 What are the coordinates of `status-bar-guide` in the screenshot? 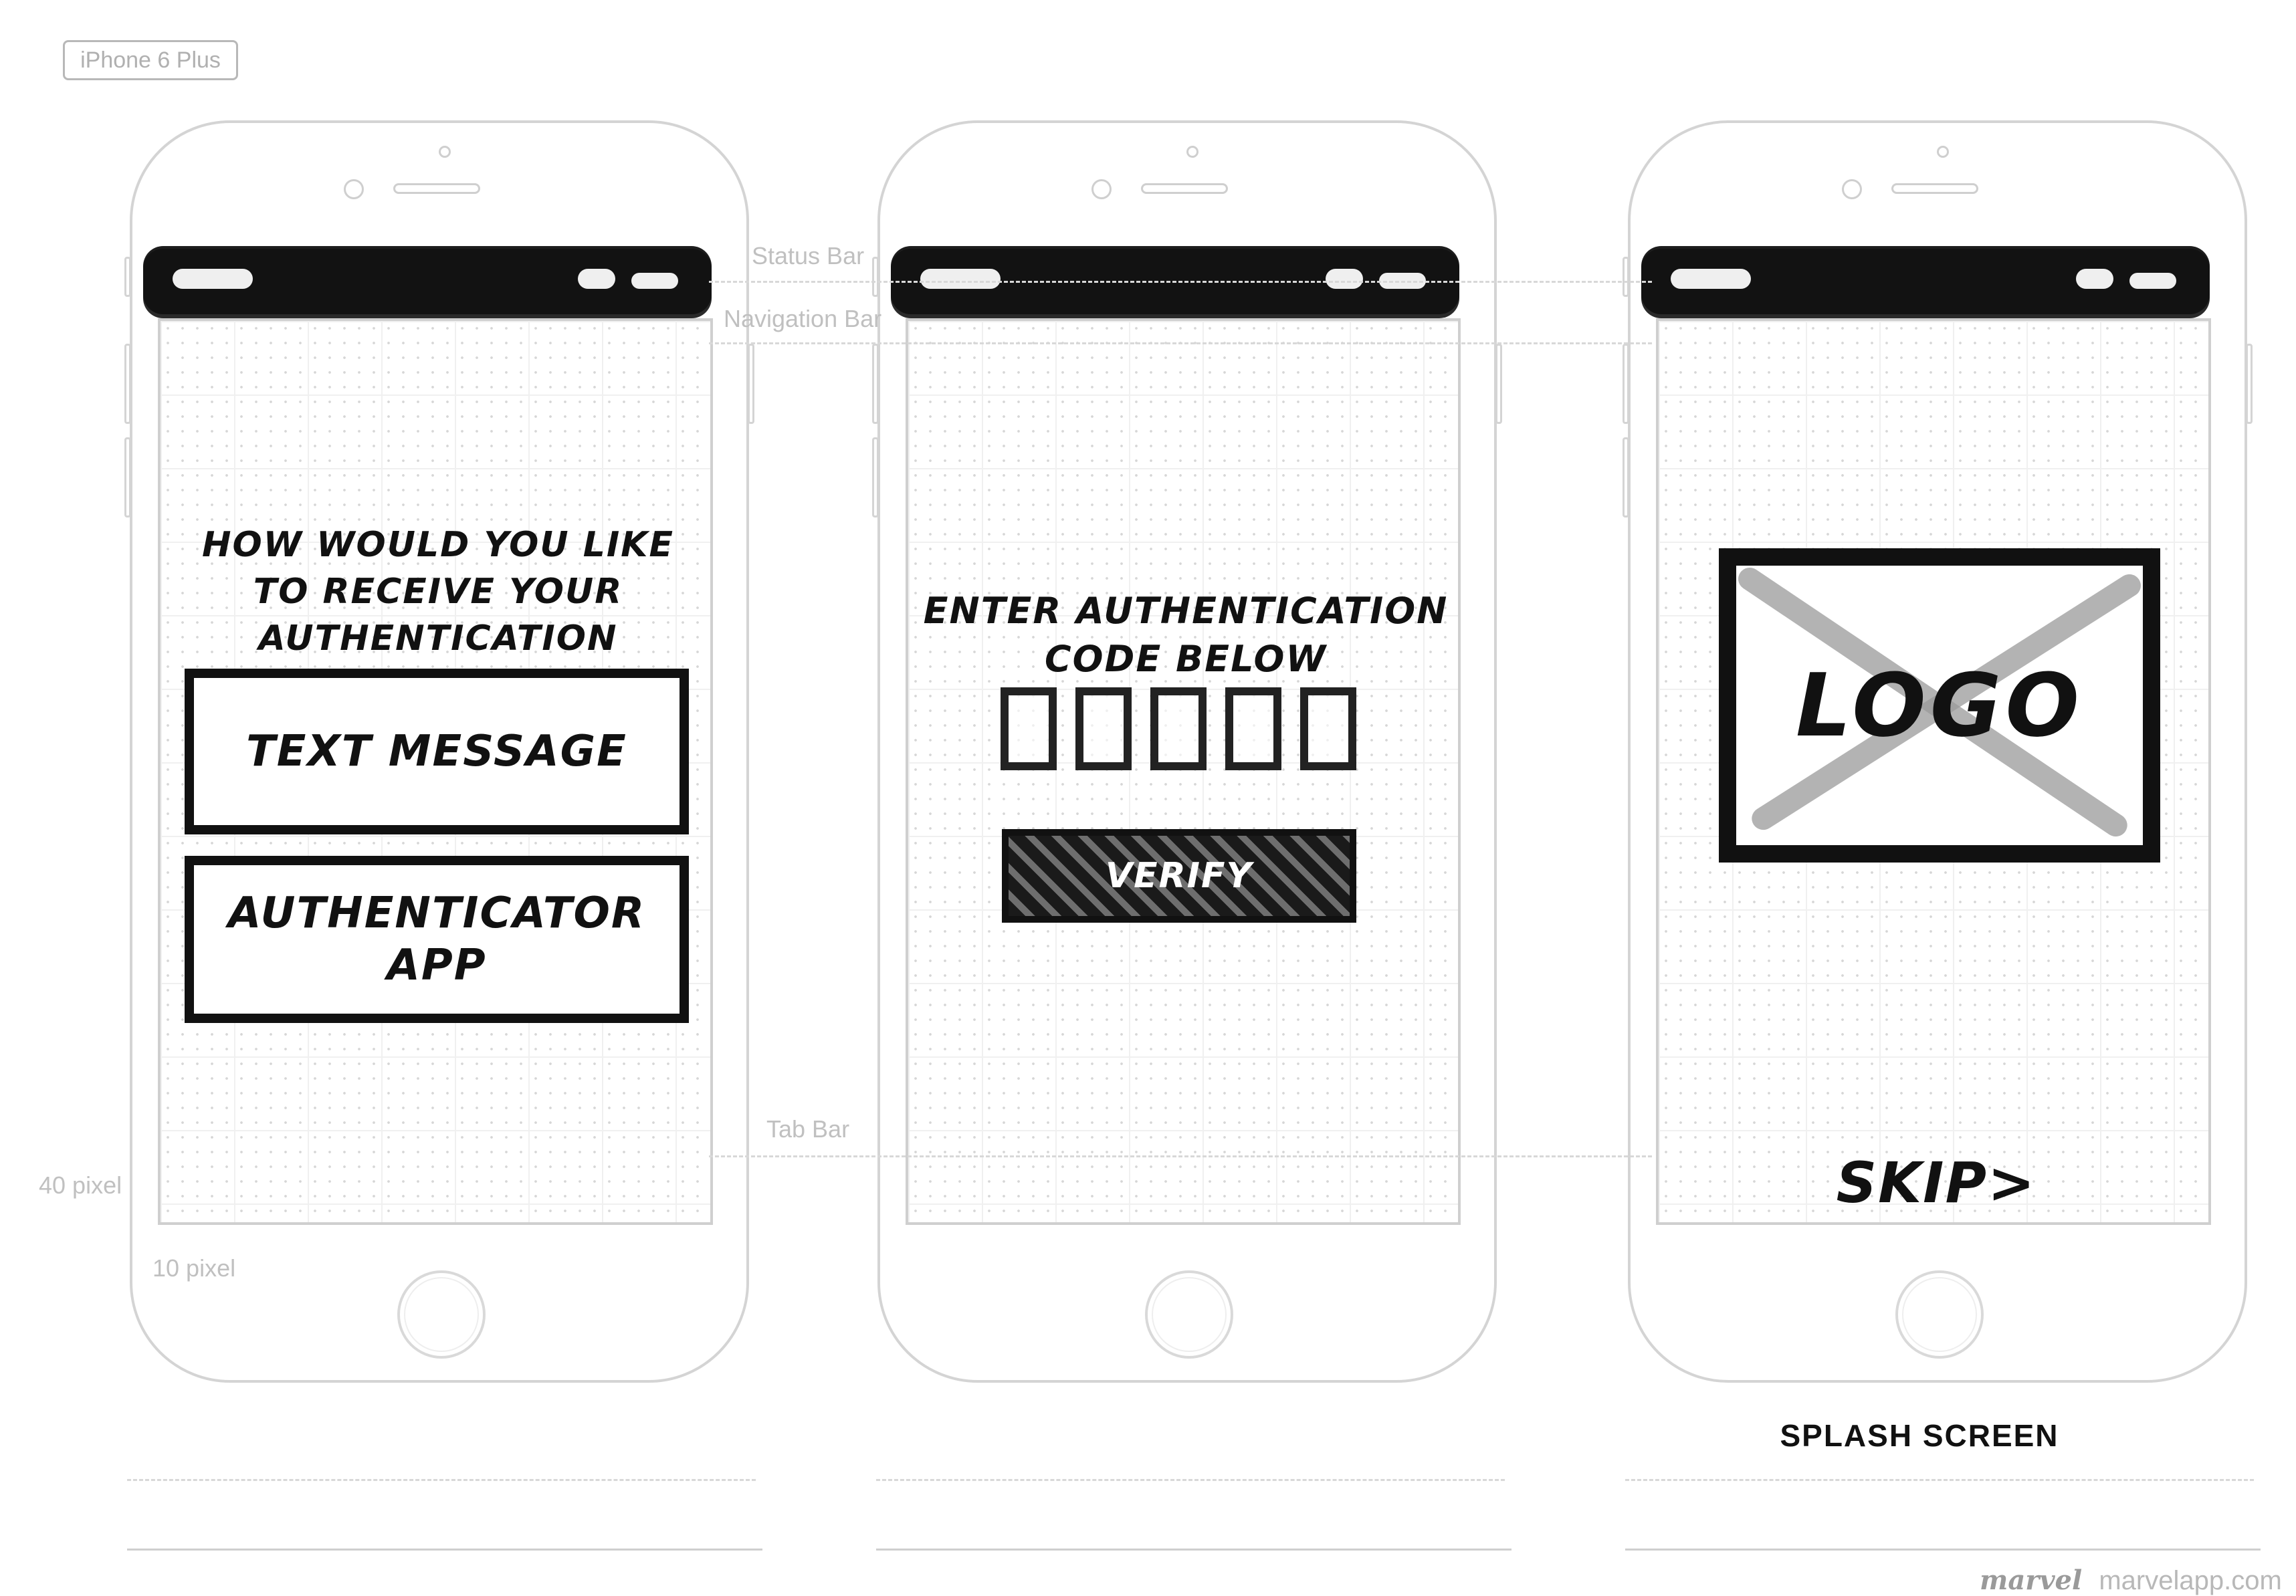 It's located at (1180, 282).